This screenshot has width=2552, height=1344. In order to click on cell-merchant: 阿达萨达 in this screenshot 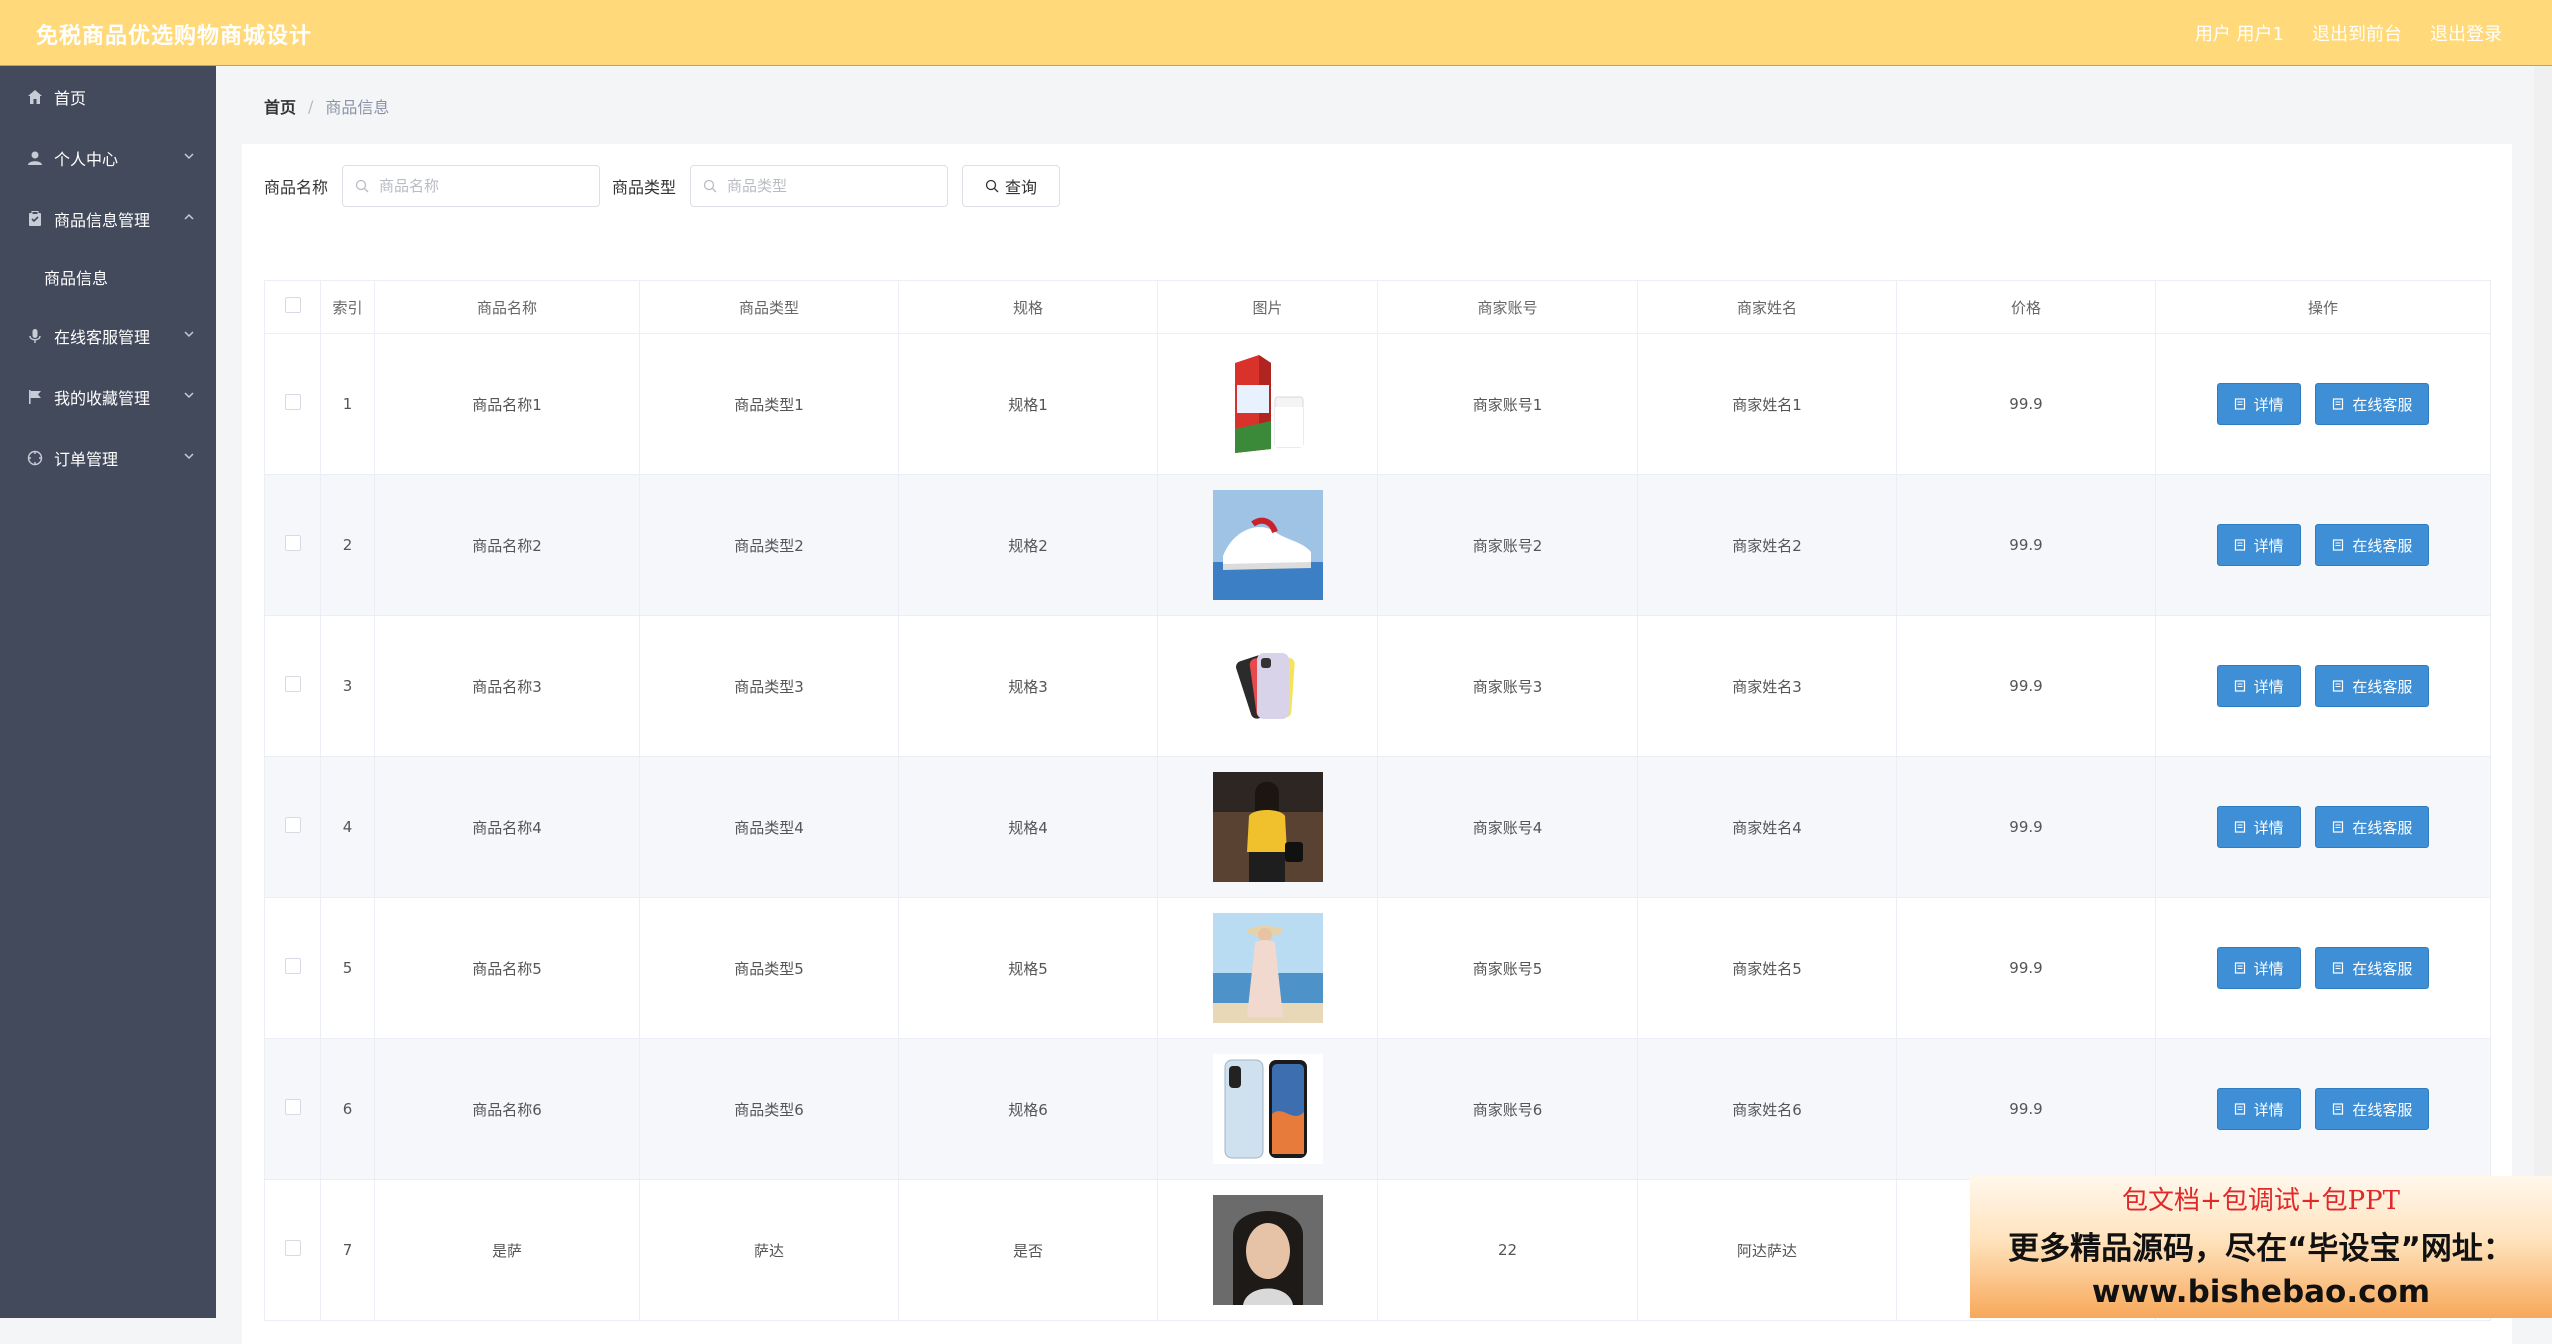, I will do `click(1767, 1250)`.